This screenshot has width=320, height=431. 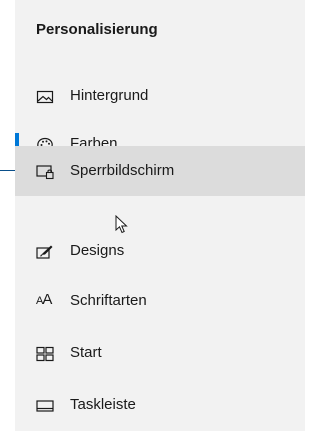 I want to click on lock-screen-icon, so click(x=45, y=172).